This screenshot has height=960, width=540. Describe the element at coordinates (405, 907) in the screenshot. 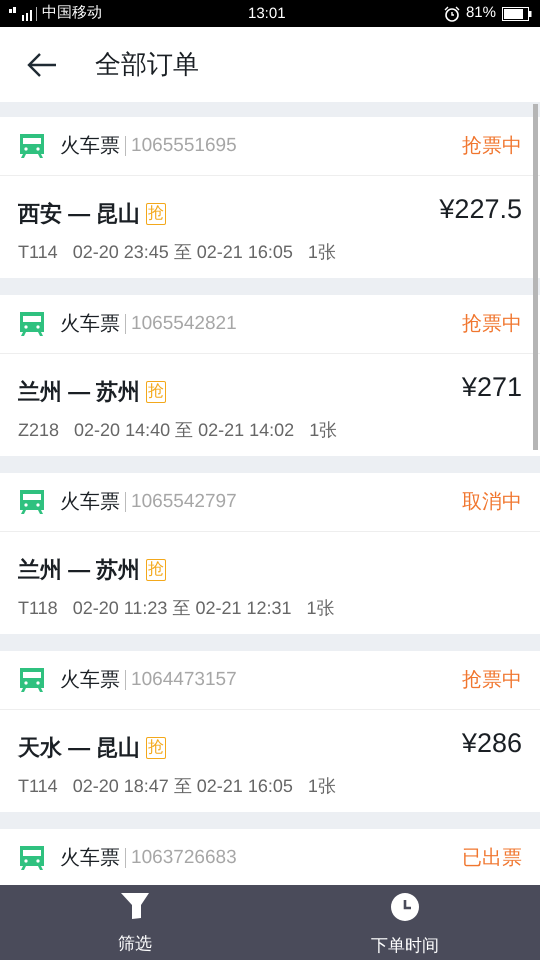

I see `clock-icon` at that location.